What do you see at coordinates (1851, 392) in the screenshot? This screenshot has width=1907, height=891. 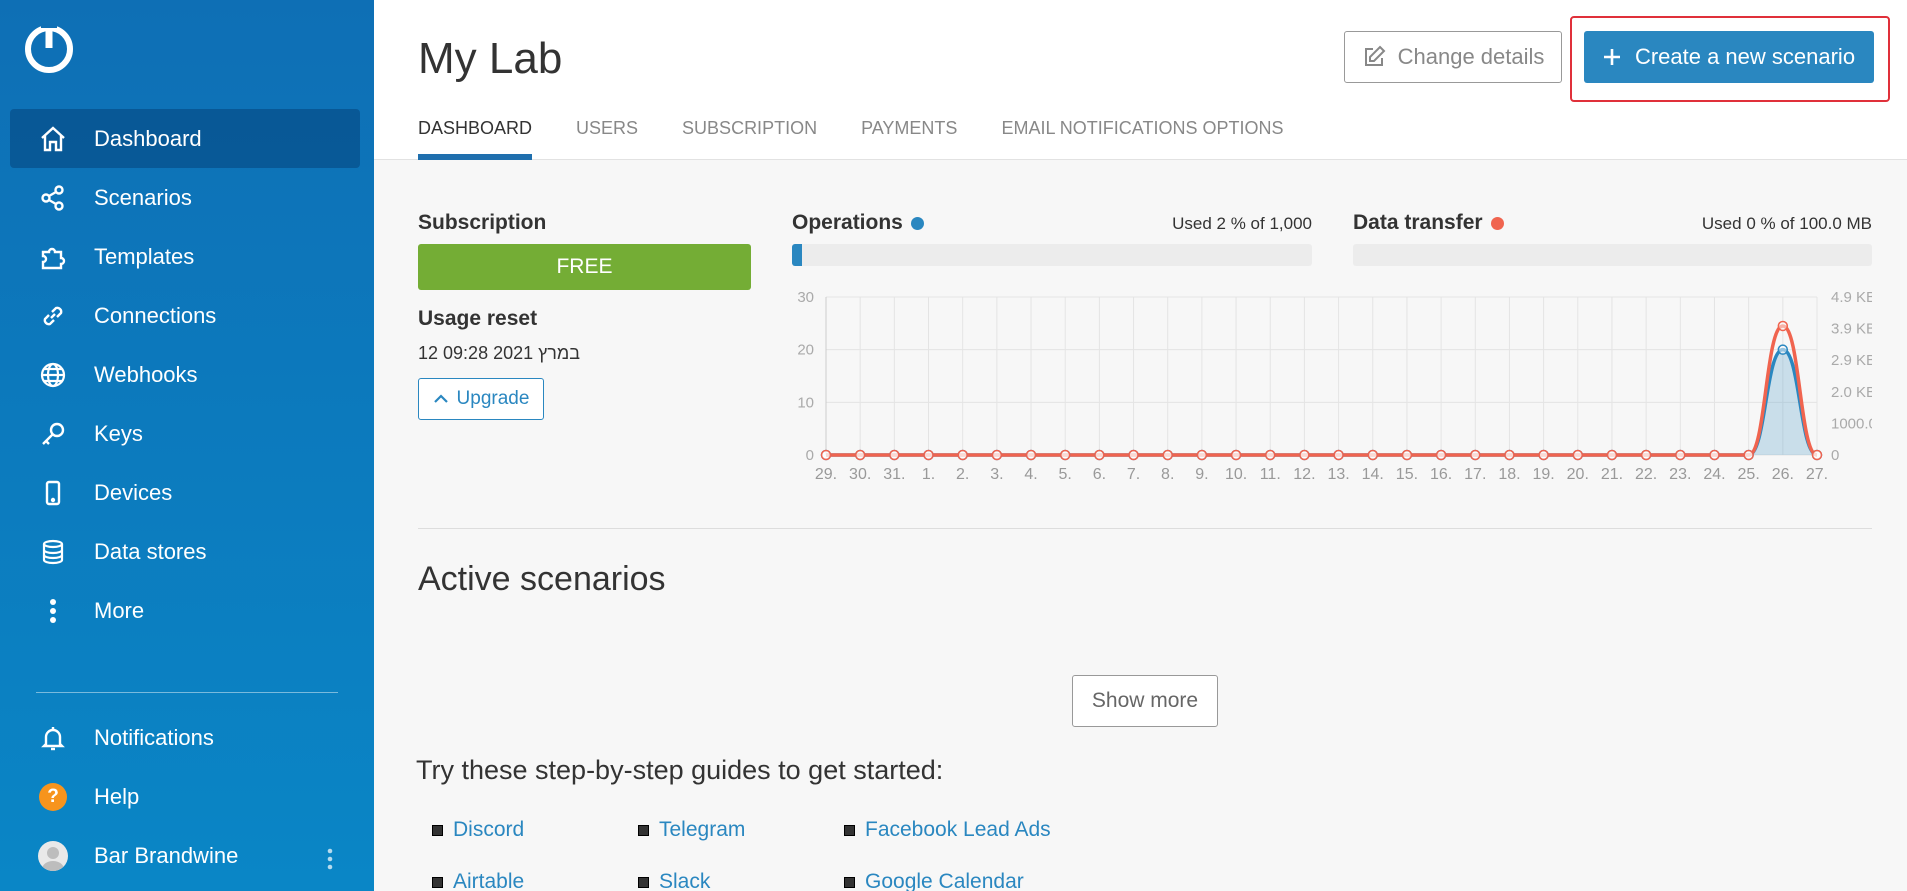 I see `y2-tick-label: 2.0 KB` at bounding box center [1851, 392].